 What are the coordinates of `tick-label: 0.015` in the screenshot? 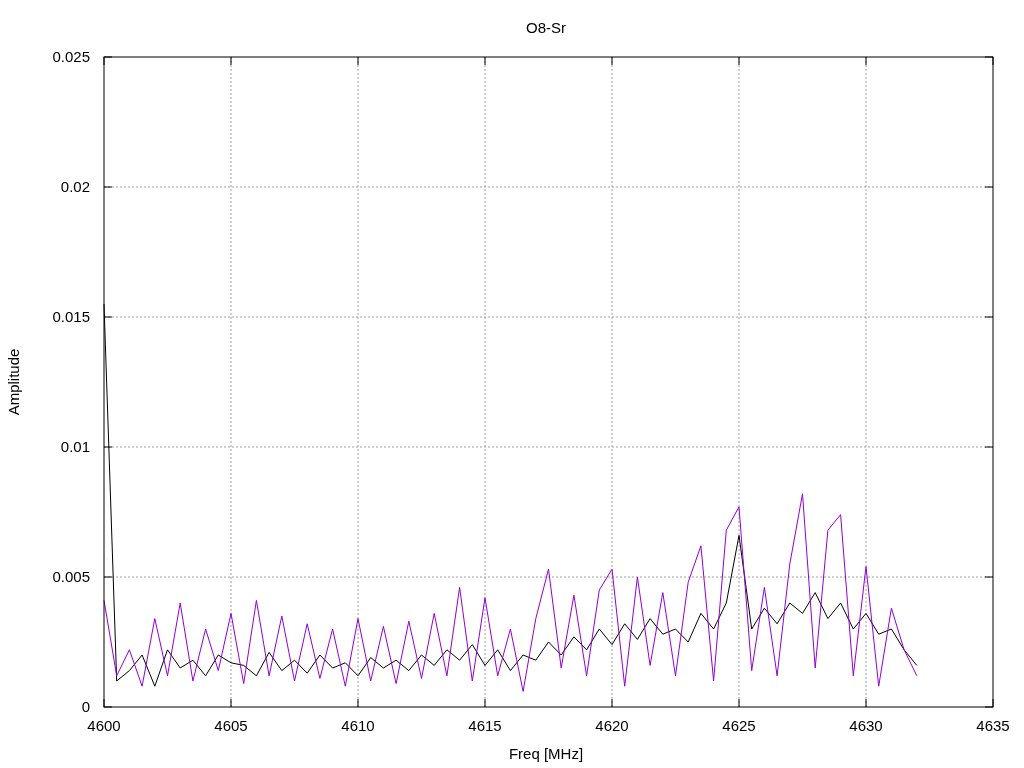 It's located at (71, 316).